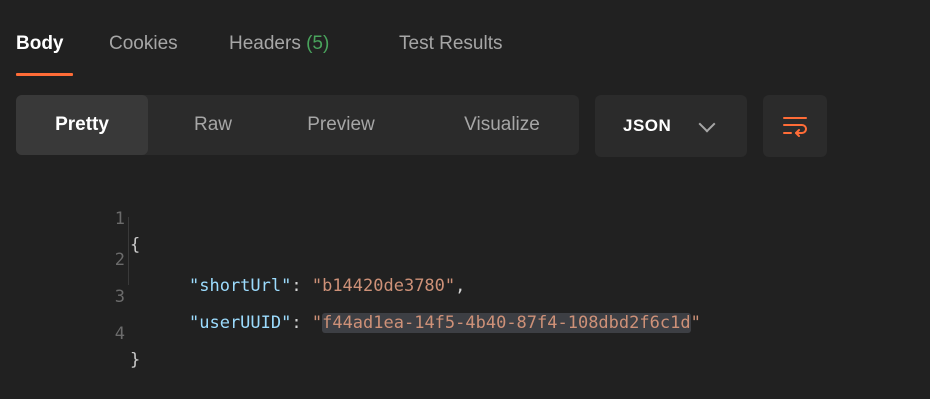 The image size is (930, 399). I want to click on view-mode-pretty: Pretty, so click(82, 125).